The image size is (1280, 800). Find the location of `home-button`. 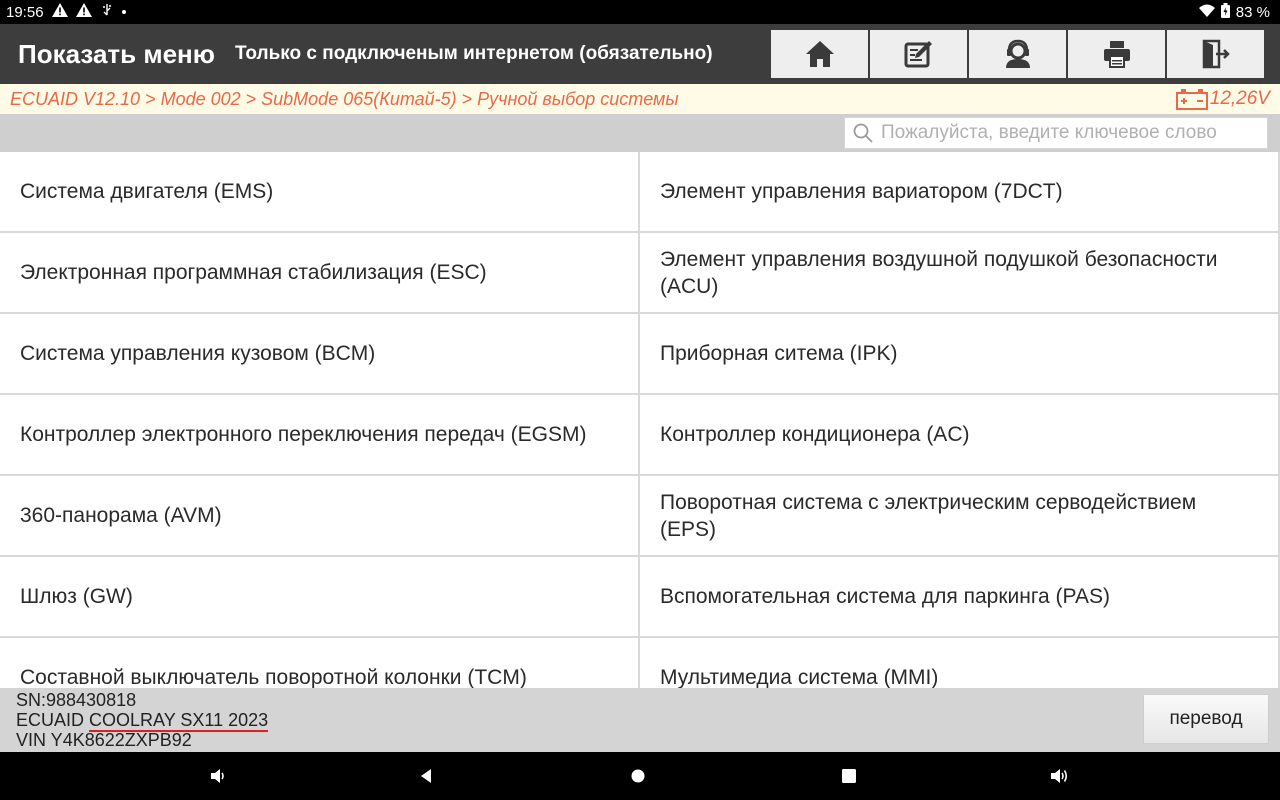

home-button is located at coordinates (819, 54).